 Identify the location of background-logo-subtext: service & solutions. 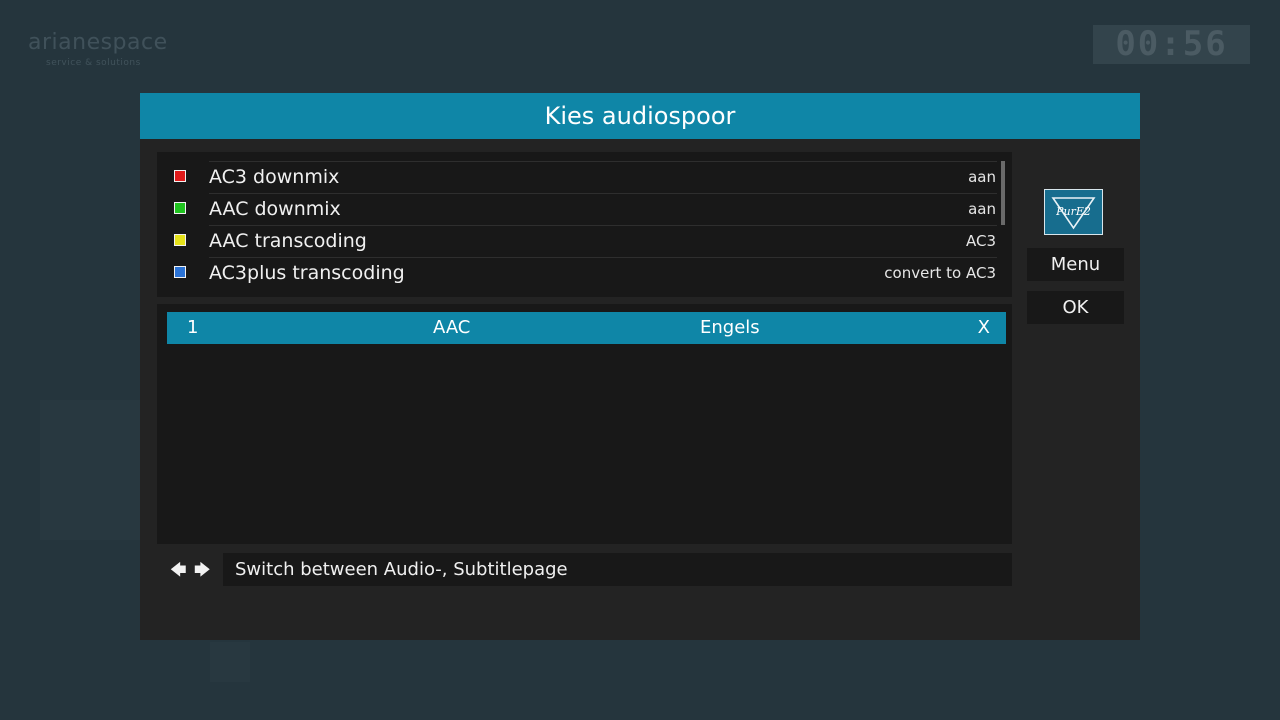
(93, 63).